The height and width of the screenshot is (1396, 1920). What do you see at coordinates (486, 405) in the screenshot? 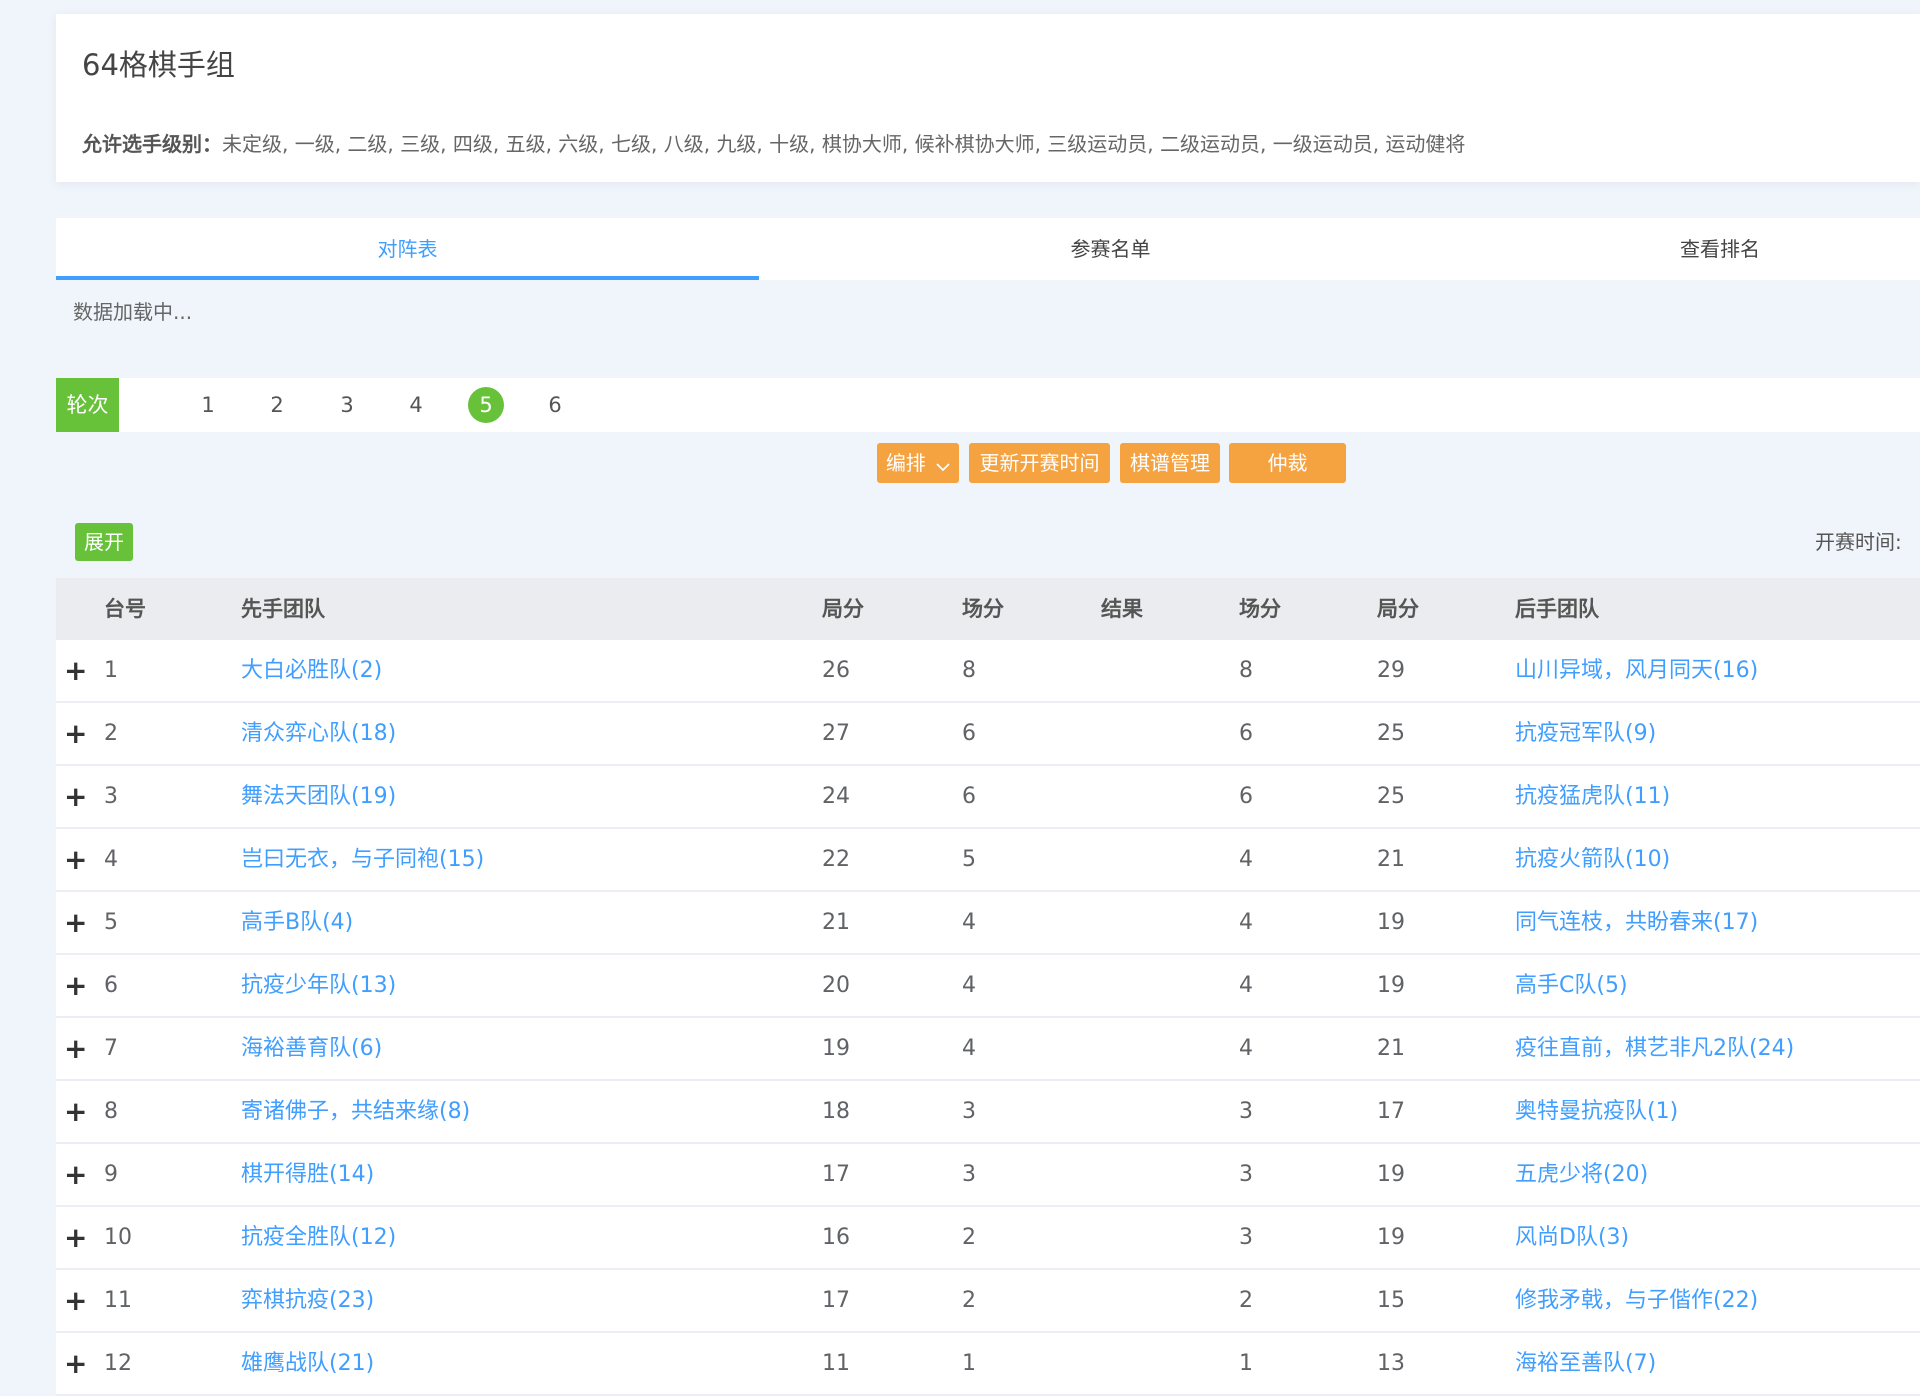
I see `round-5: 5` at bounding box center [486, 405].